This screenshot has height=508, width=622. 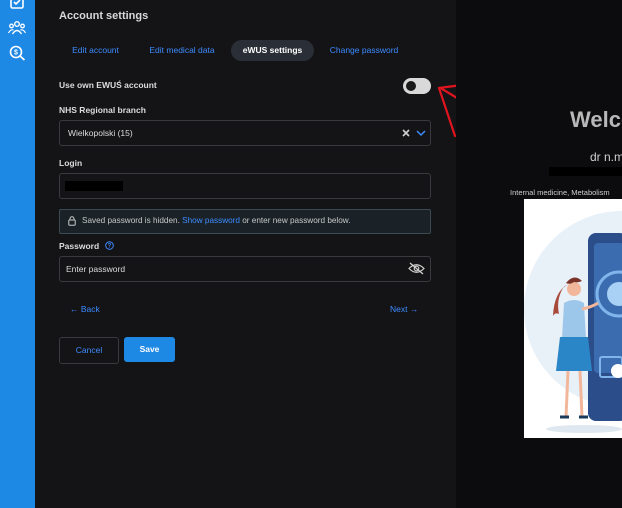 What do you see at coordinates (406, 133) in the screenshot?
I see `clear-icon` at bounding box center [406, 133].